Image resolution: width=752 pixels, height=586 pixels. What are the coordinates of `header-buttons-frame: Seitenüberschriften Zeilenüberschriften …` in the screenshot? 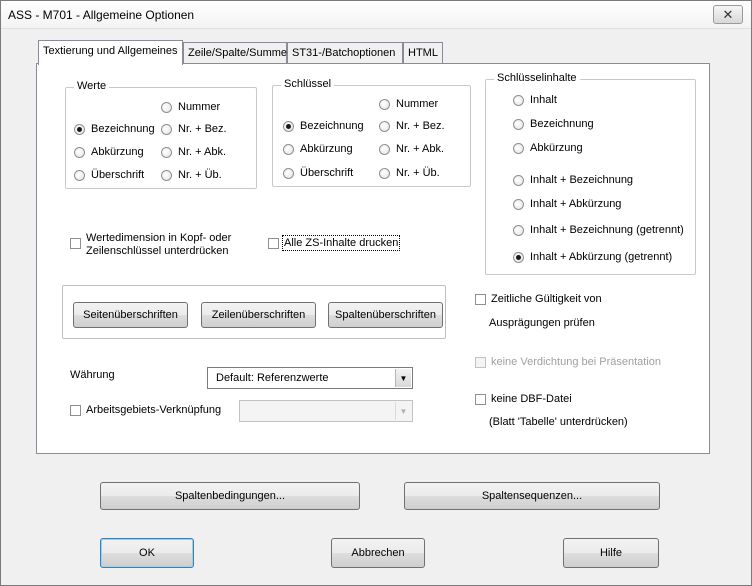 It's located at (254, 312).